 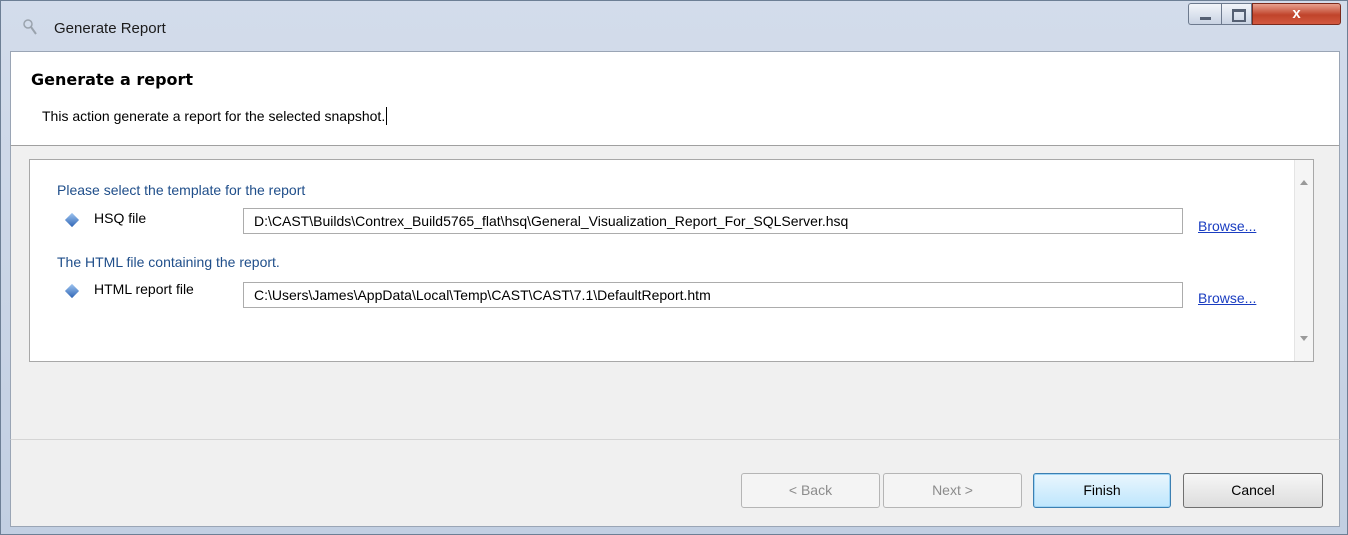 I want to click on minimize-button, so click(x=1204, y=14).